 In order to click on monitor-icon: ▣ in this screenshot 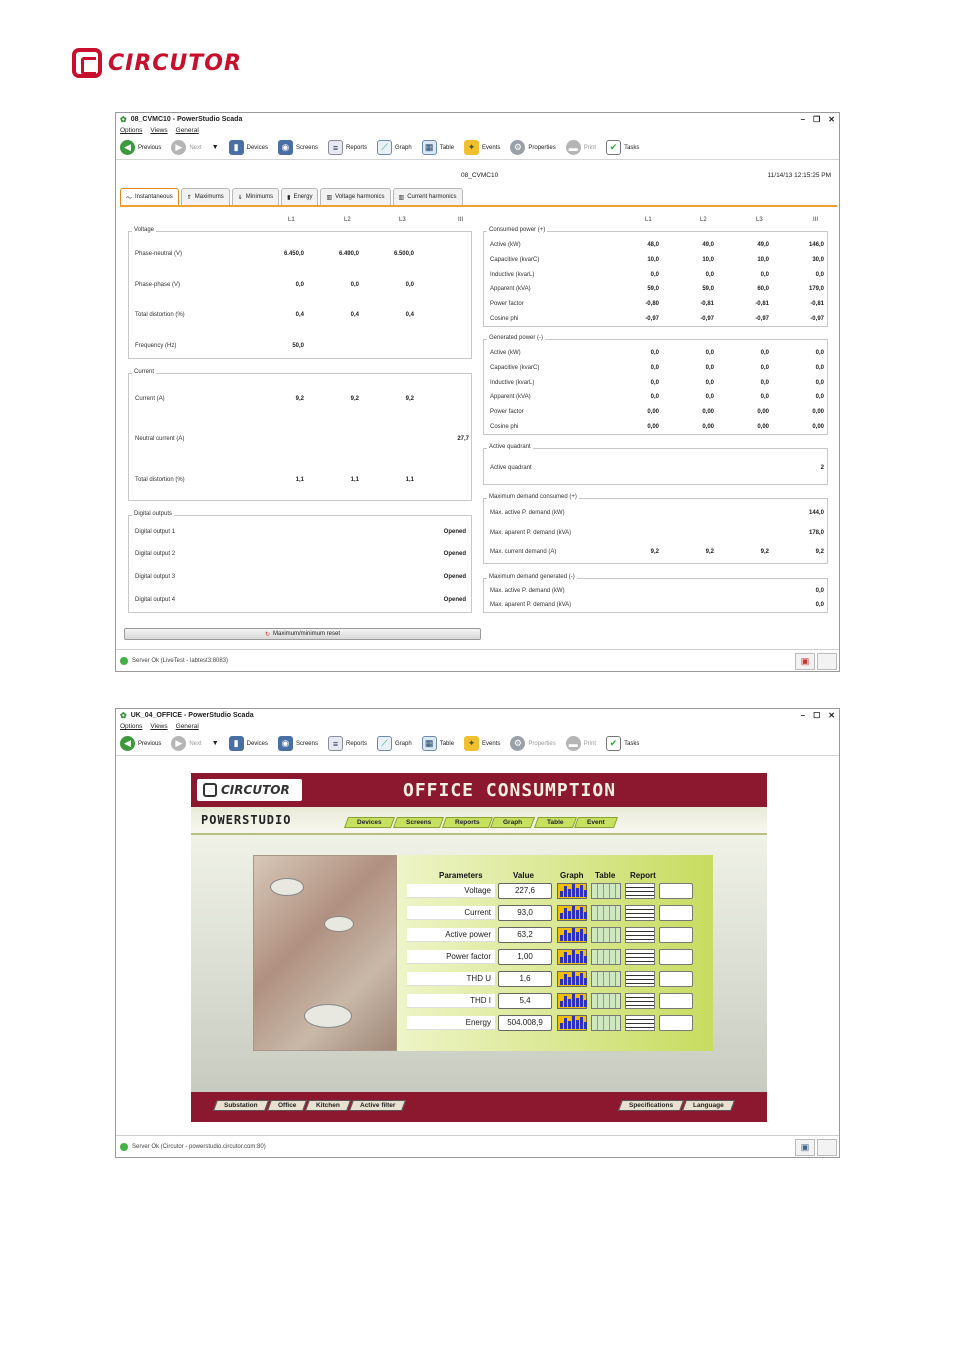, I will do `click(805, 1147)`.